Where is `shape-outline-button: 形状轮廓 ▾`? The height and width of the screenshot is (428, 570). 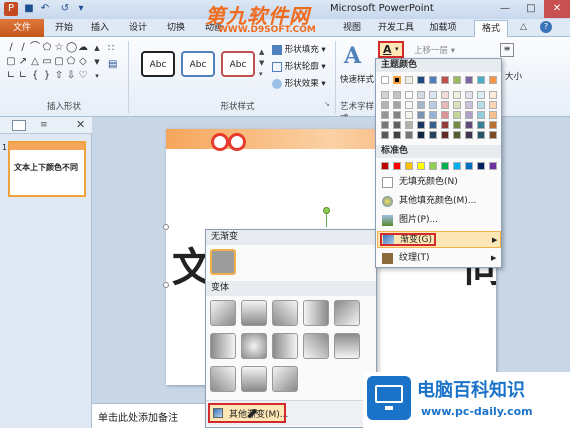
shape-outline-button: 形状轮廓 ▾ is located at coordinates (299, 66).